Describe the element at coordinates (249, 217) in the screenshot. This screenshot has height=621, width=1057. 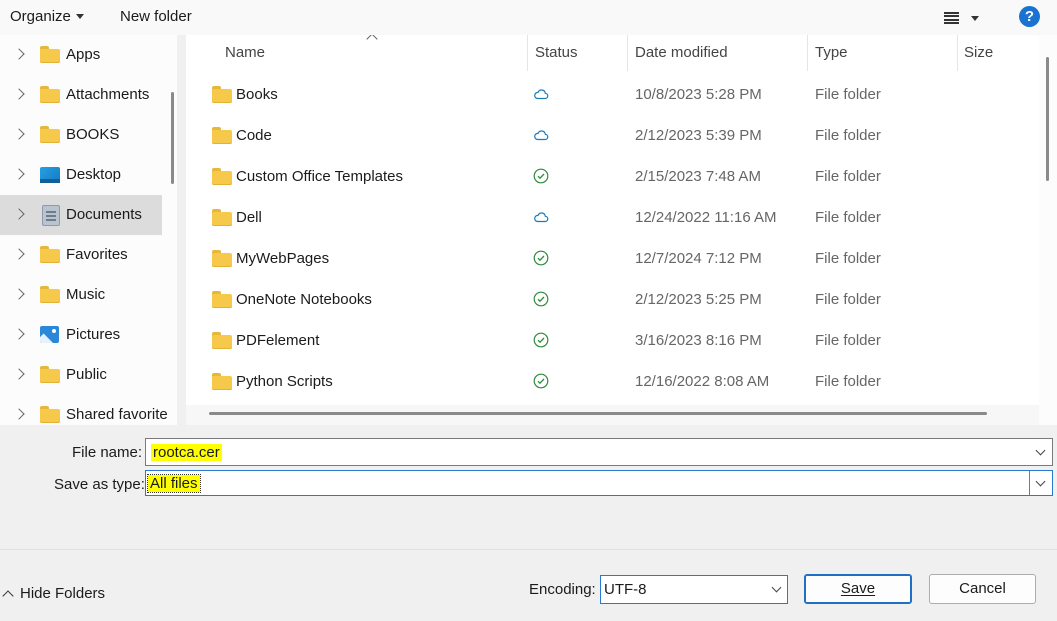
I see `file-name-cell: Dell` at that location.